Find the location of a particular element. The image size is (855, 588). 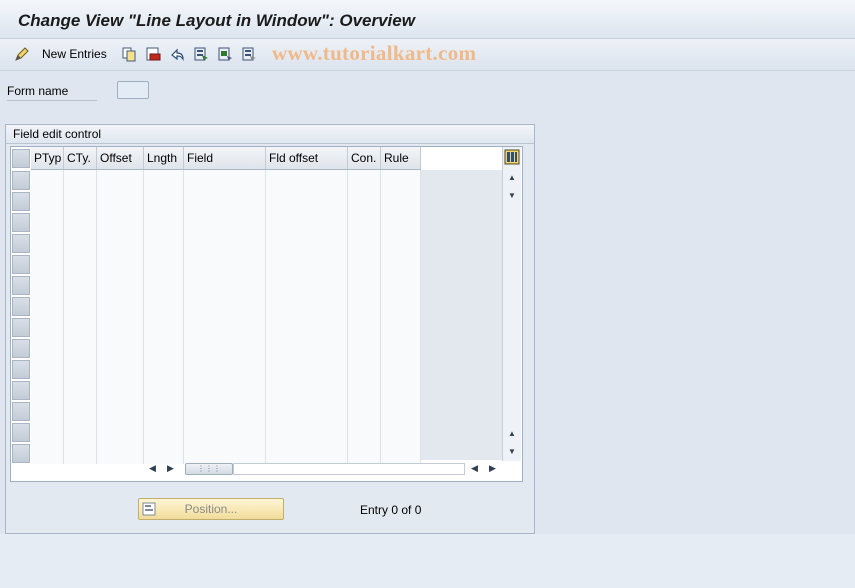

column-header-con: Con. is located at coordinates (364, 158).